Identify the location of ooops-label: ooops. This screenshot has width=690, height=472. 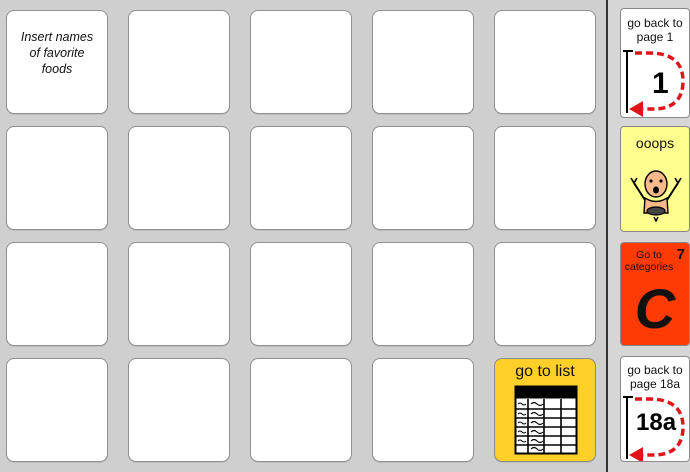
(655, 143).